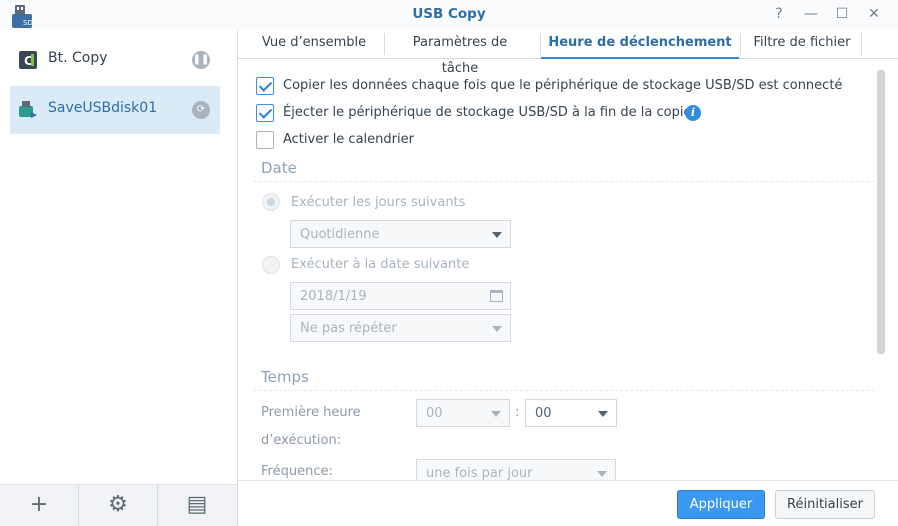  I want to click on tab-file-filter: Filtre de fichier, so click(802, 44).